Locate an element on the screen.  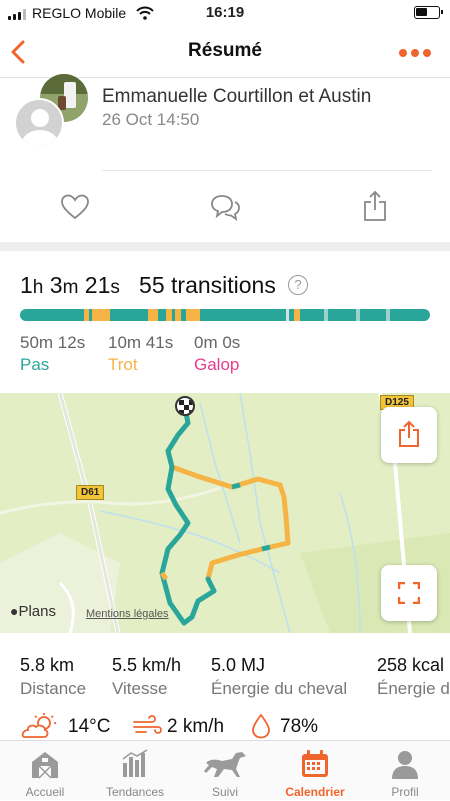
gallop-label: Galop is located at coordinates (217, 364).